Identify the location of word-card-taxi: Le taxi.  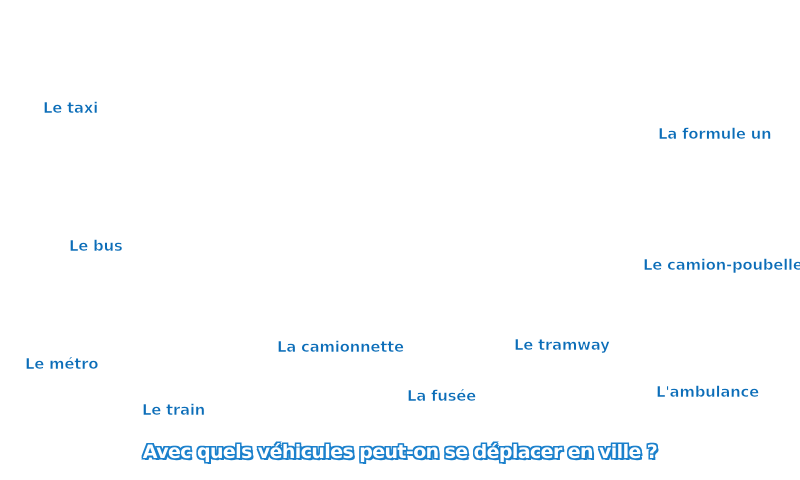
(71, 108).